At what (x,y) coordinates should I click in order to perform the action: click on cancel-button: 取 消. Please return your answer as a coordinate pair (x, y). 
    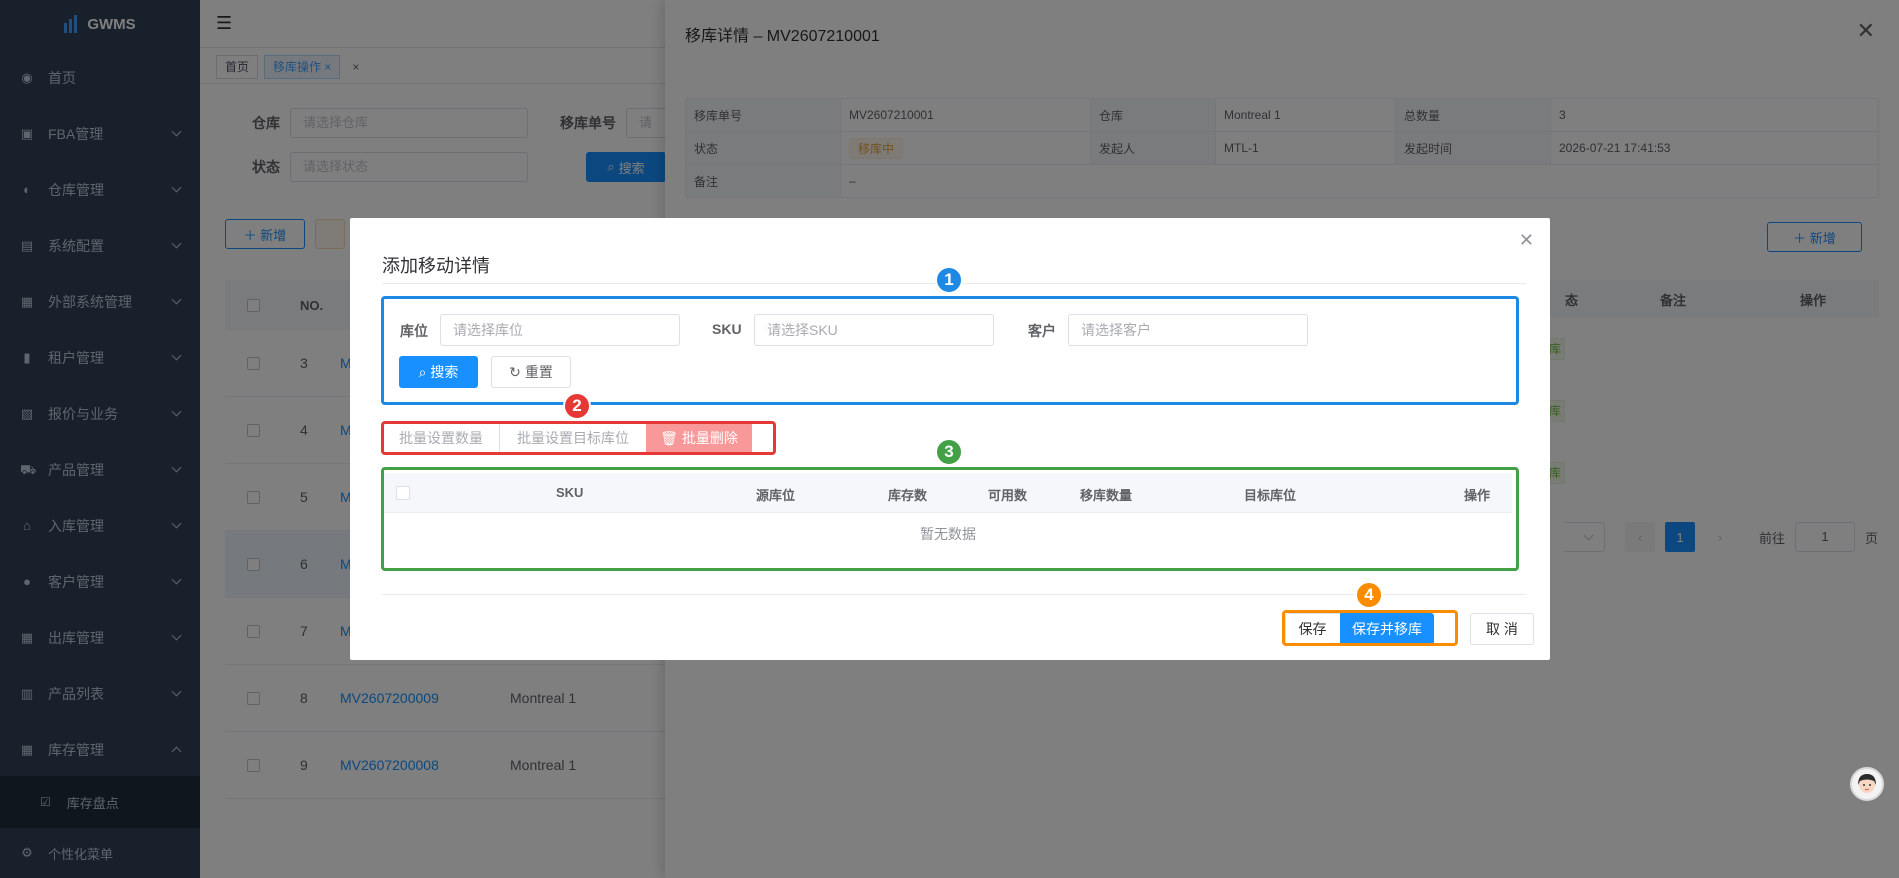
    Looking at the image, I should click on (1502, 629).